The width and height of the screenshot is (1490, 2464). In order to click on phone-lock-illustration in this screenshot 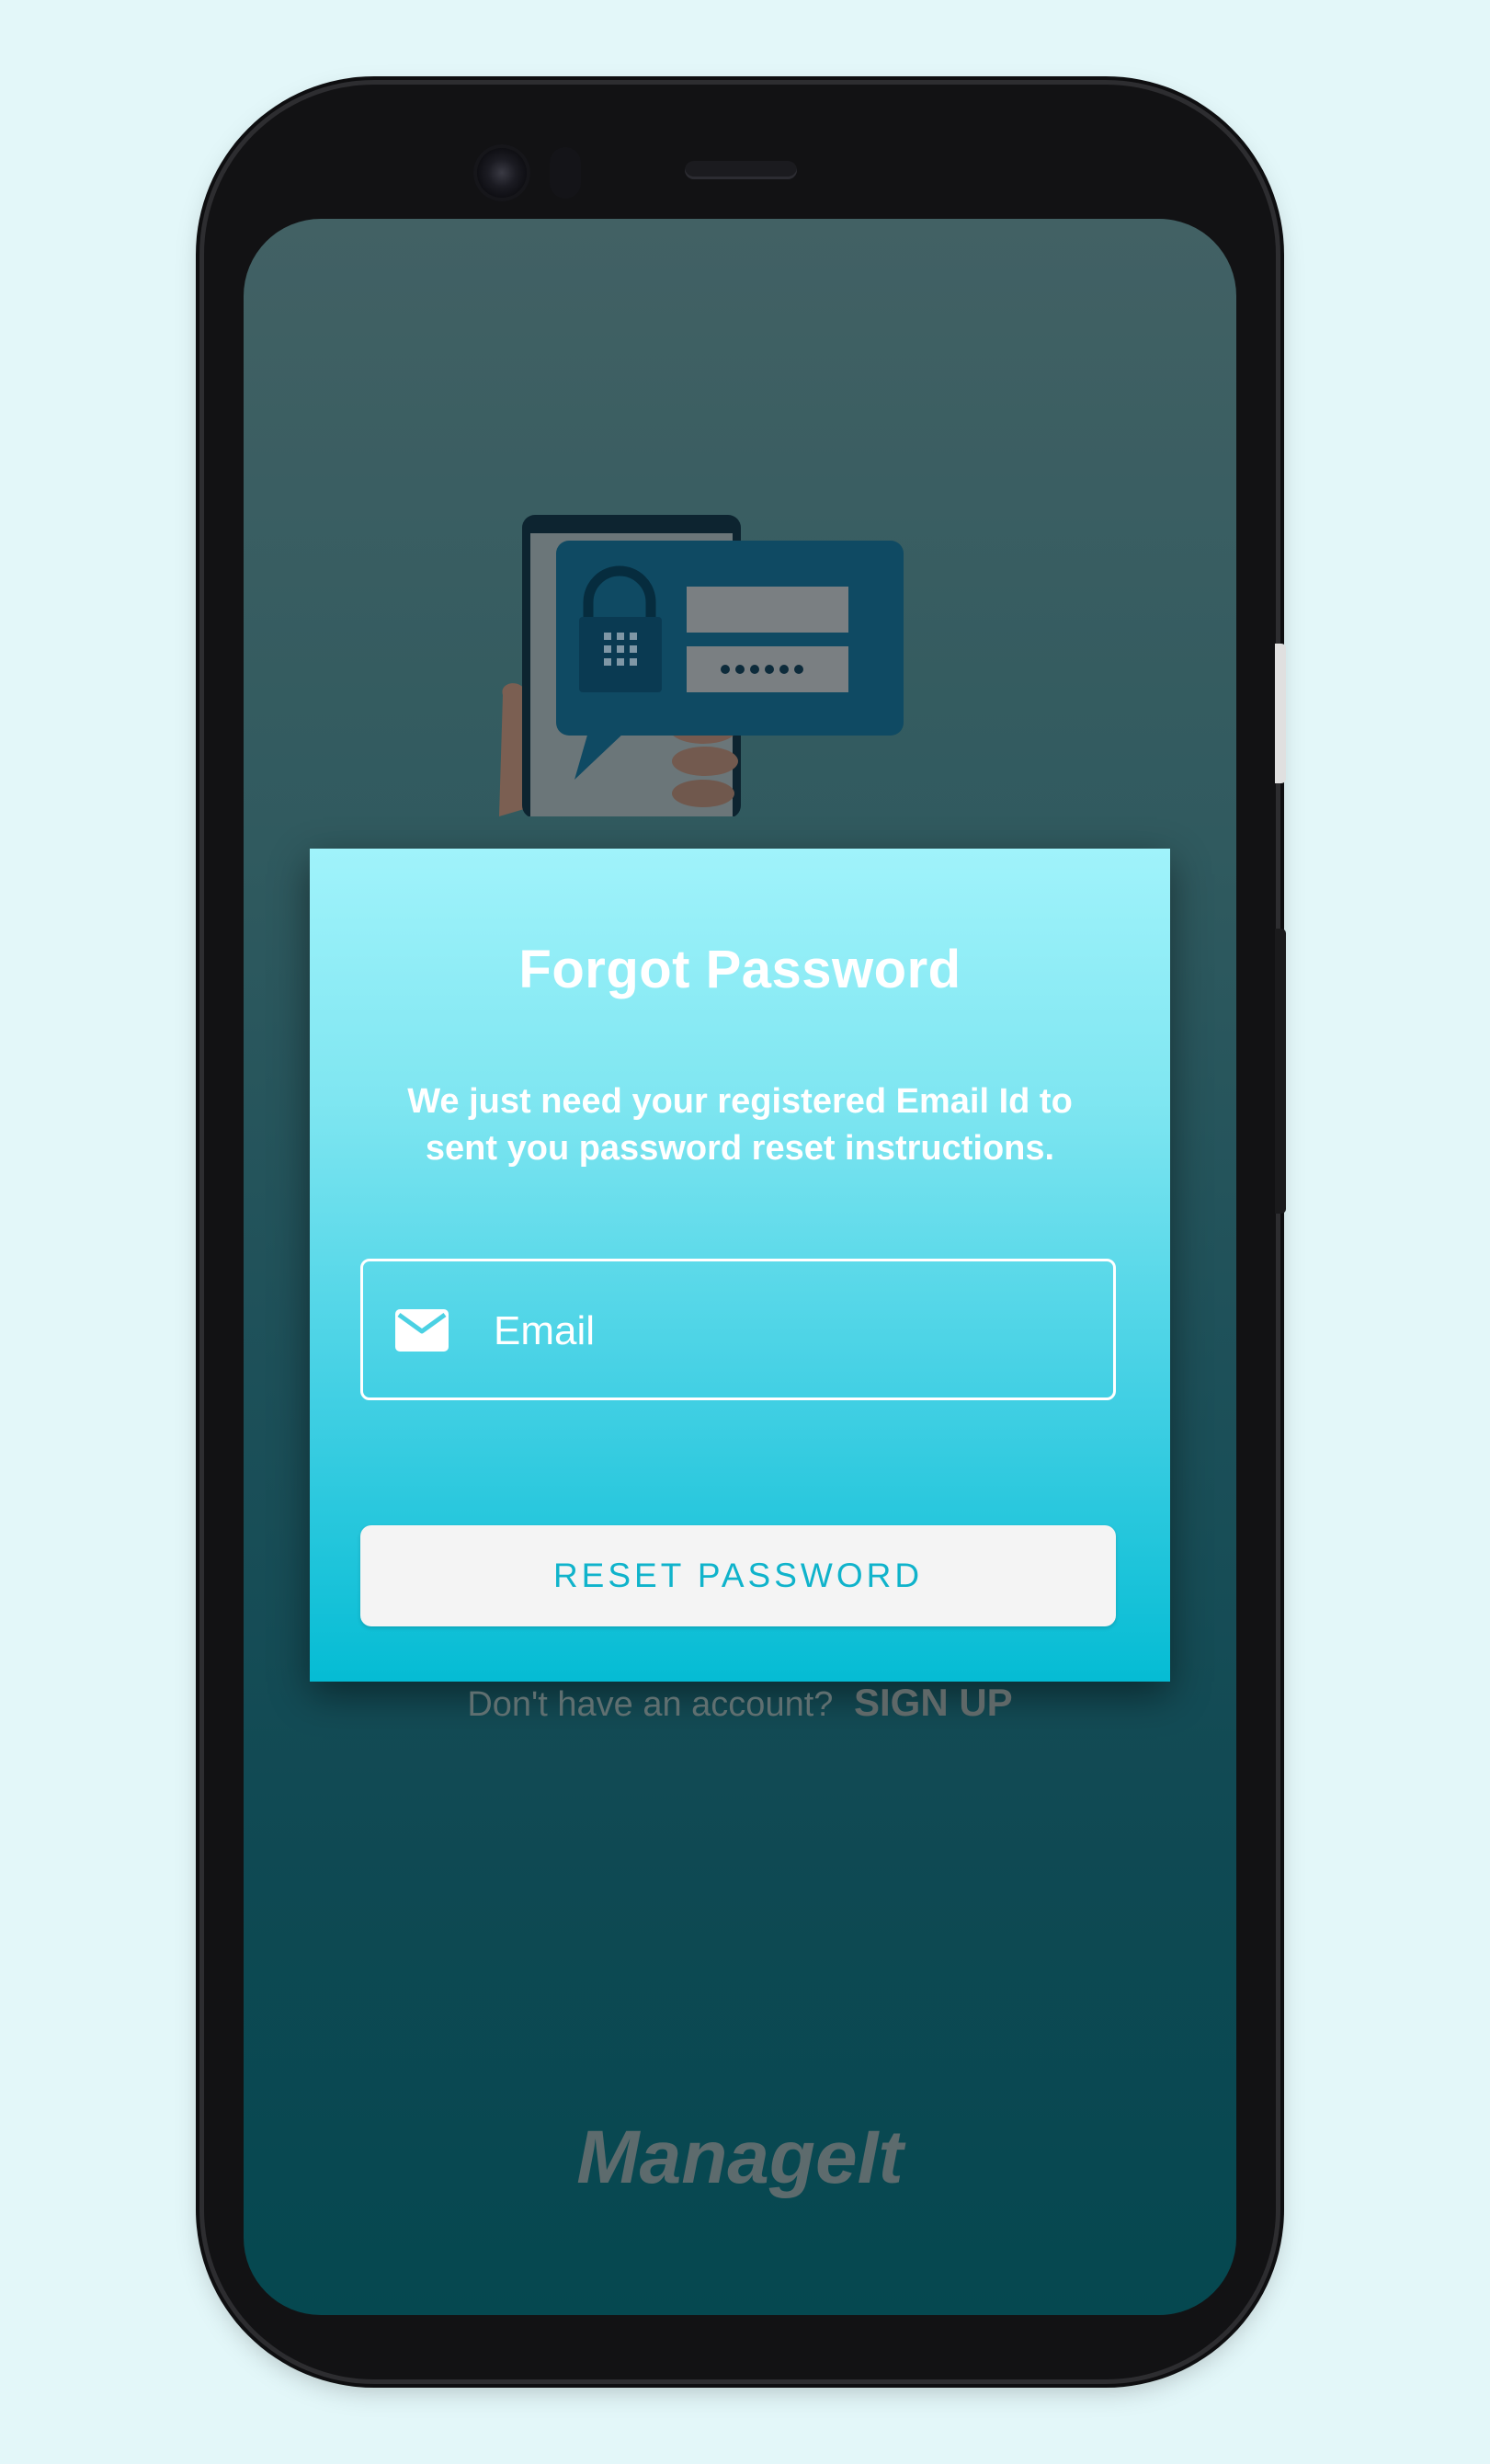, I will do `click(702, 665)`.